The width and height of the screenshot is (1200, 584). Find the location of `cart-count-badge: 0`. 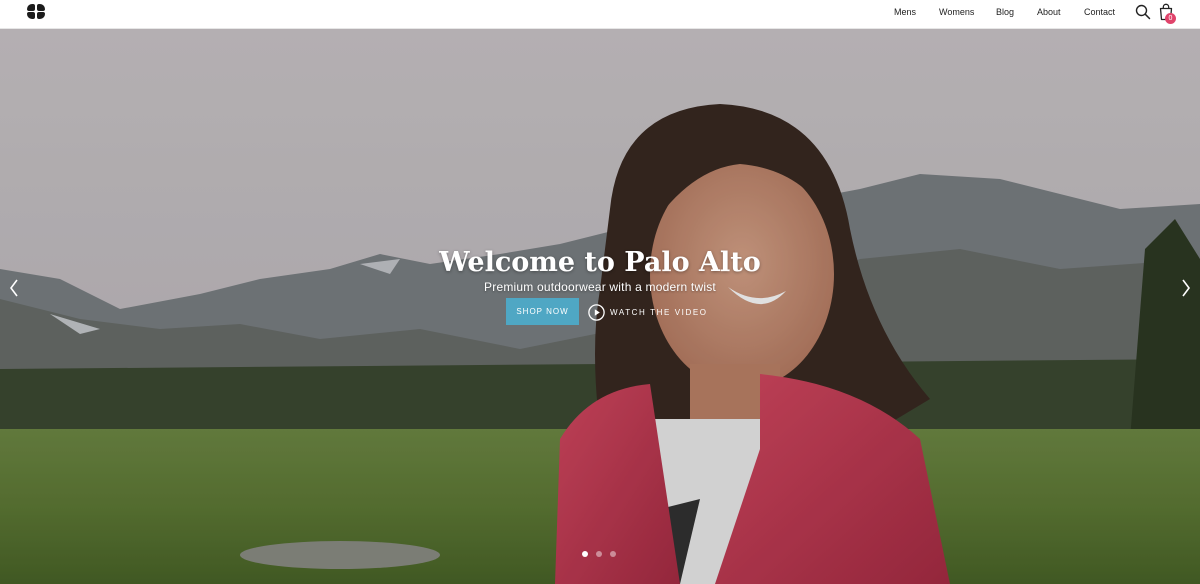

cart-count-badge: 0 is located at coordinates (1170, 18).